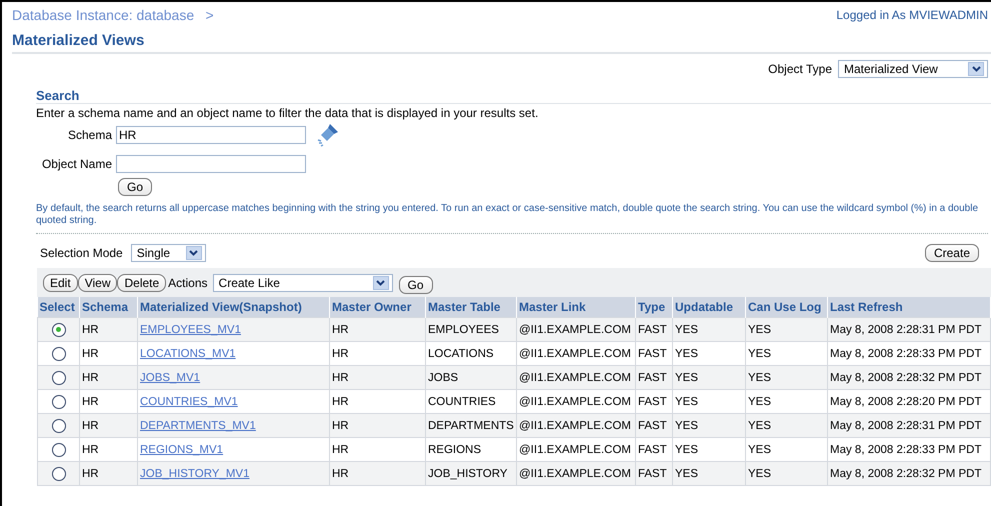 The height and width of the screenshot is (506, 991). I want to click on column-header: Select, so click(59, 307).